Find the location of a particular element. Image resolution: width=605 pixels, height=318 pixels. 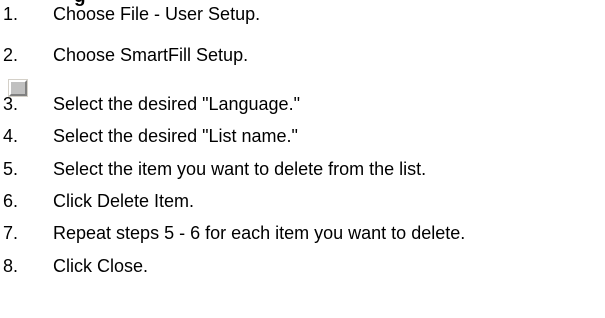

step-number: 1. is located at coordinates (11, 14).